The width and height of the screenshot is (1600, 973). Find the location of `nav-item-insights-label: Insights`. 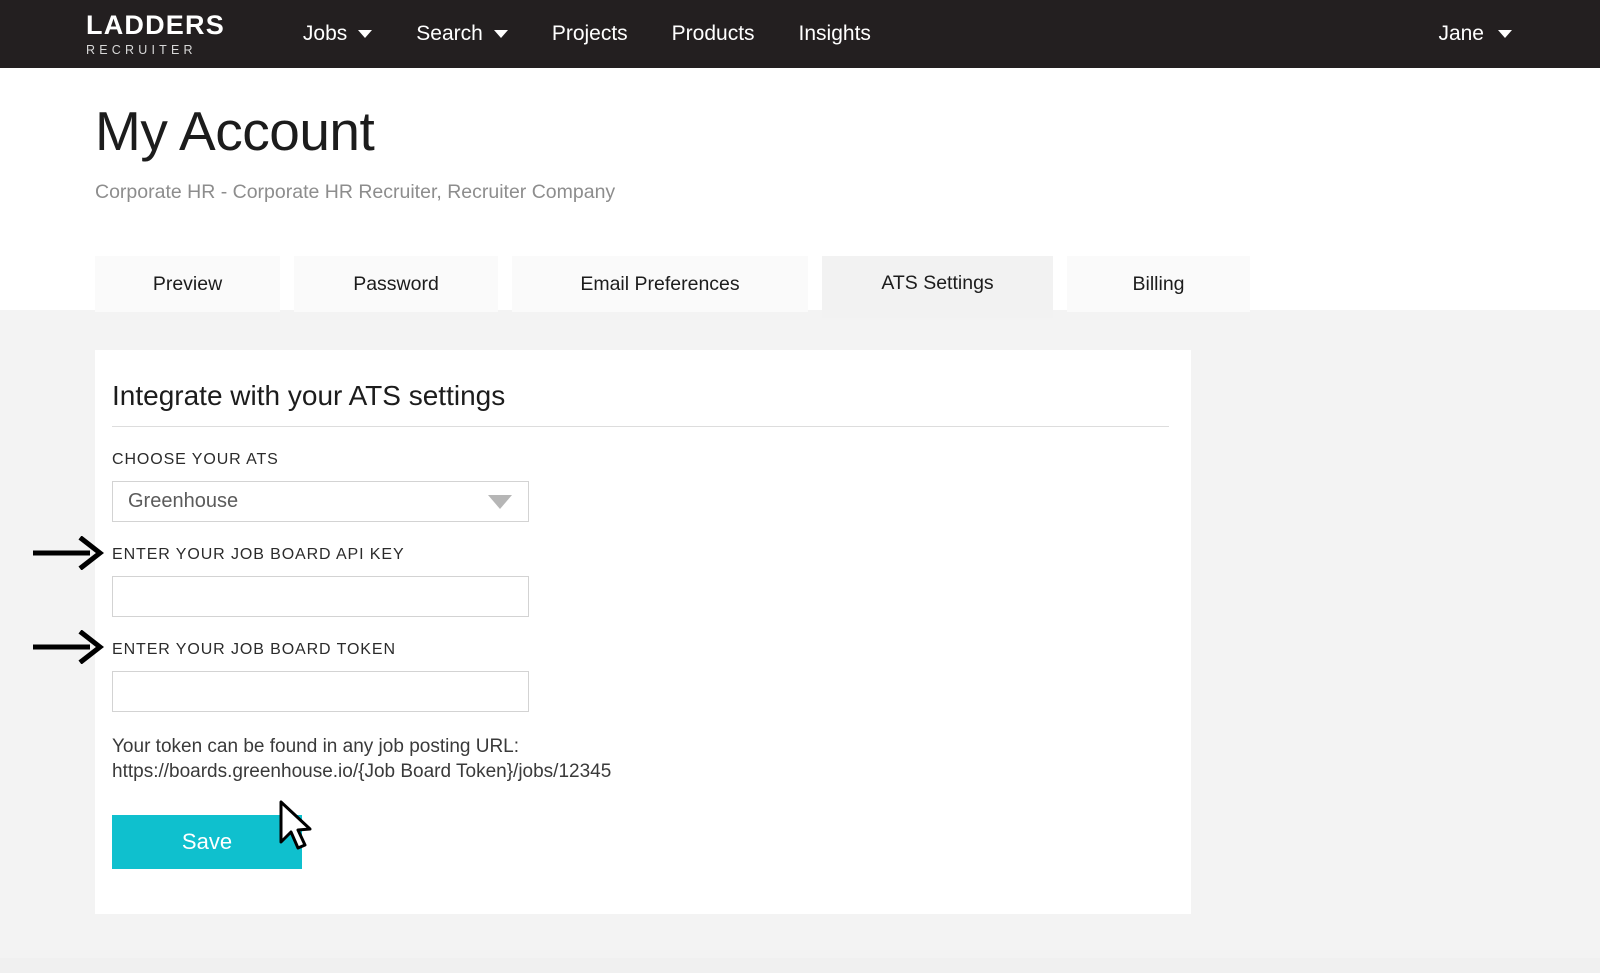

nav-item-insights-label: Insights is located at coordinates (834, 33).